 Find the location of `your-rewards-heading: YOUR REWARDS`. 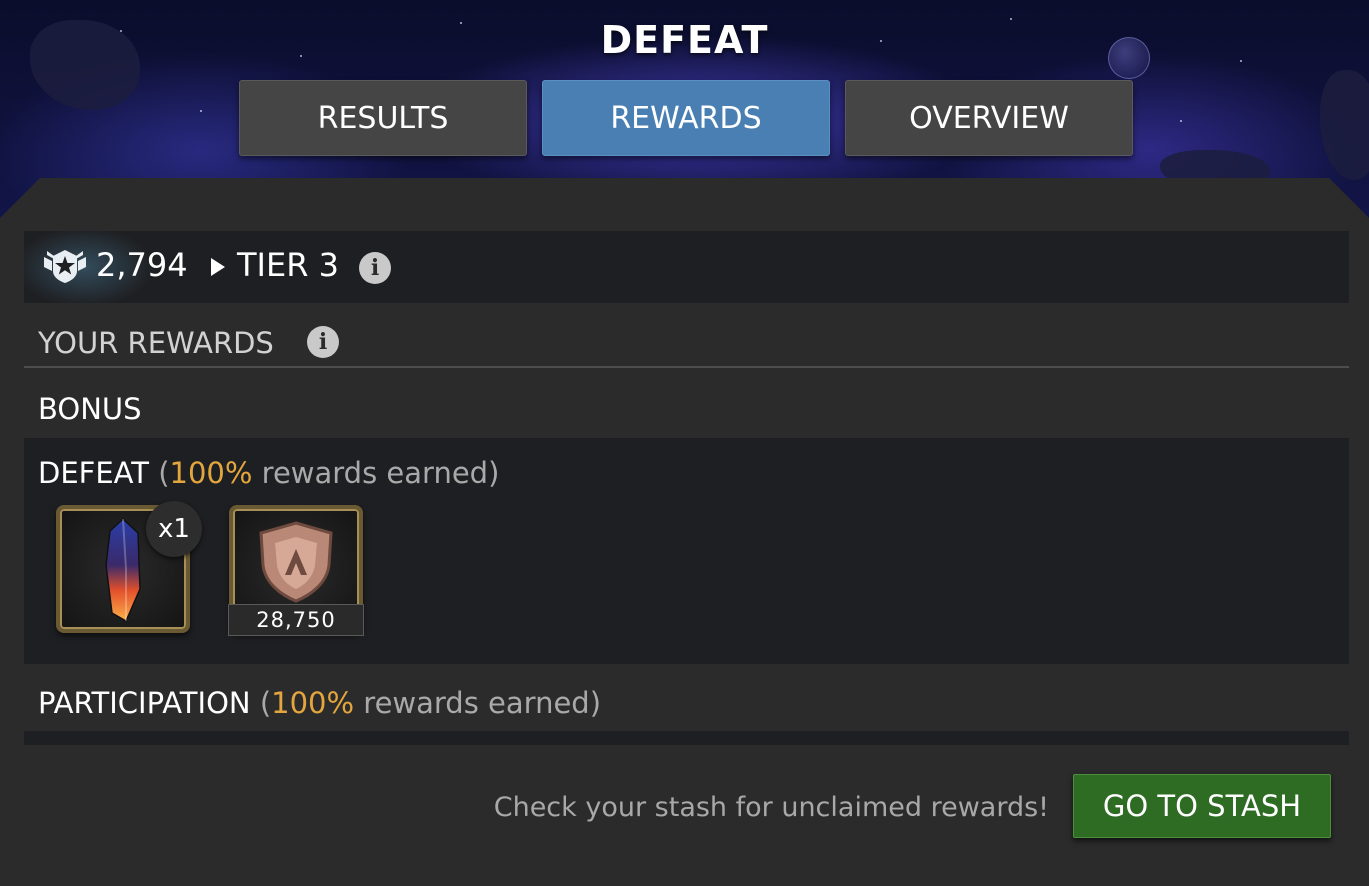

your-rewards-heading: YOUR REWARDS is located at coordinates (156, 343).